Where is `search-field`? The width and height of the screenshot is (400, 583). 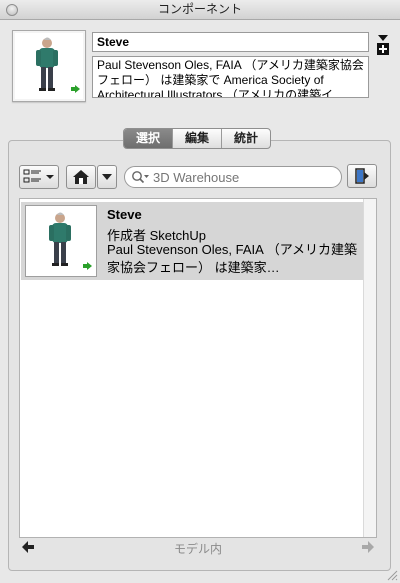
search-field is located at coordinates (233, 177).